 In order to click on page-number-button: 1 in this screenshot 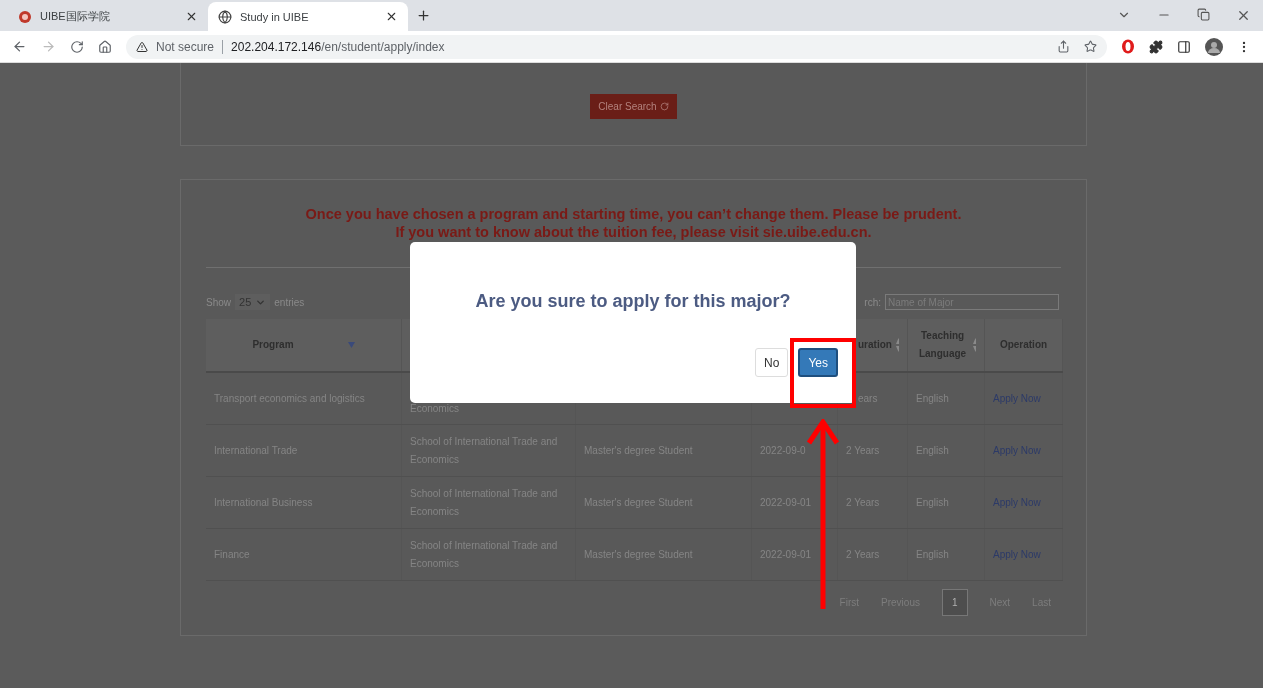, I will do `click(954, 602)`.